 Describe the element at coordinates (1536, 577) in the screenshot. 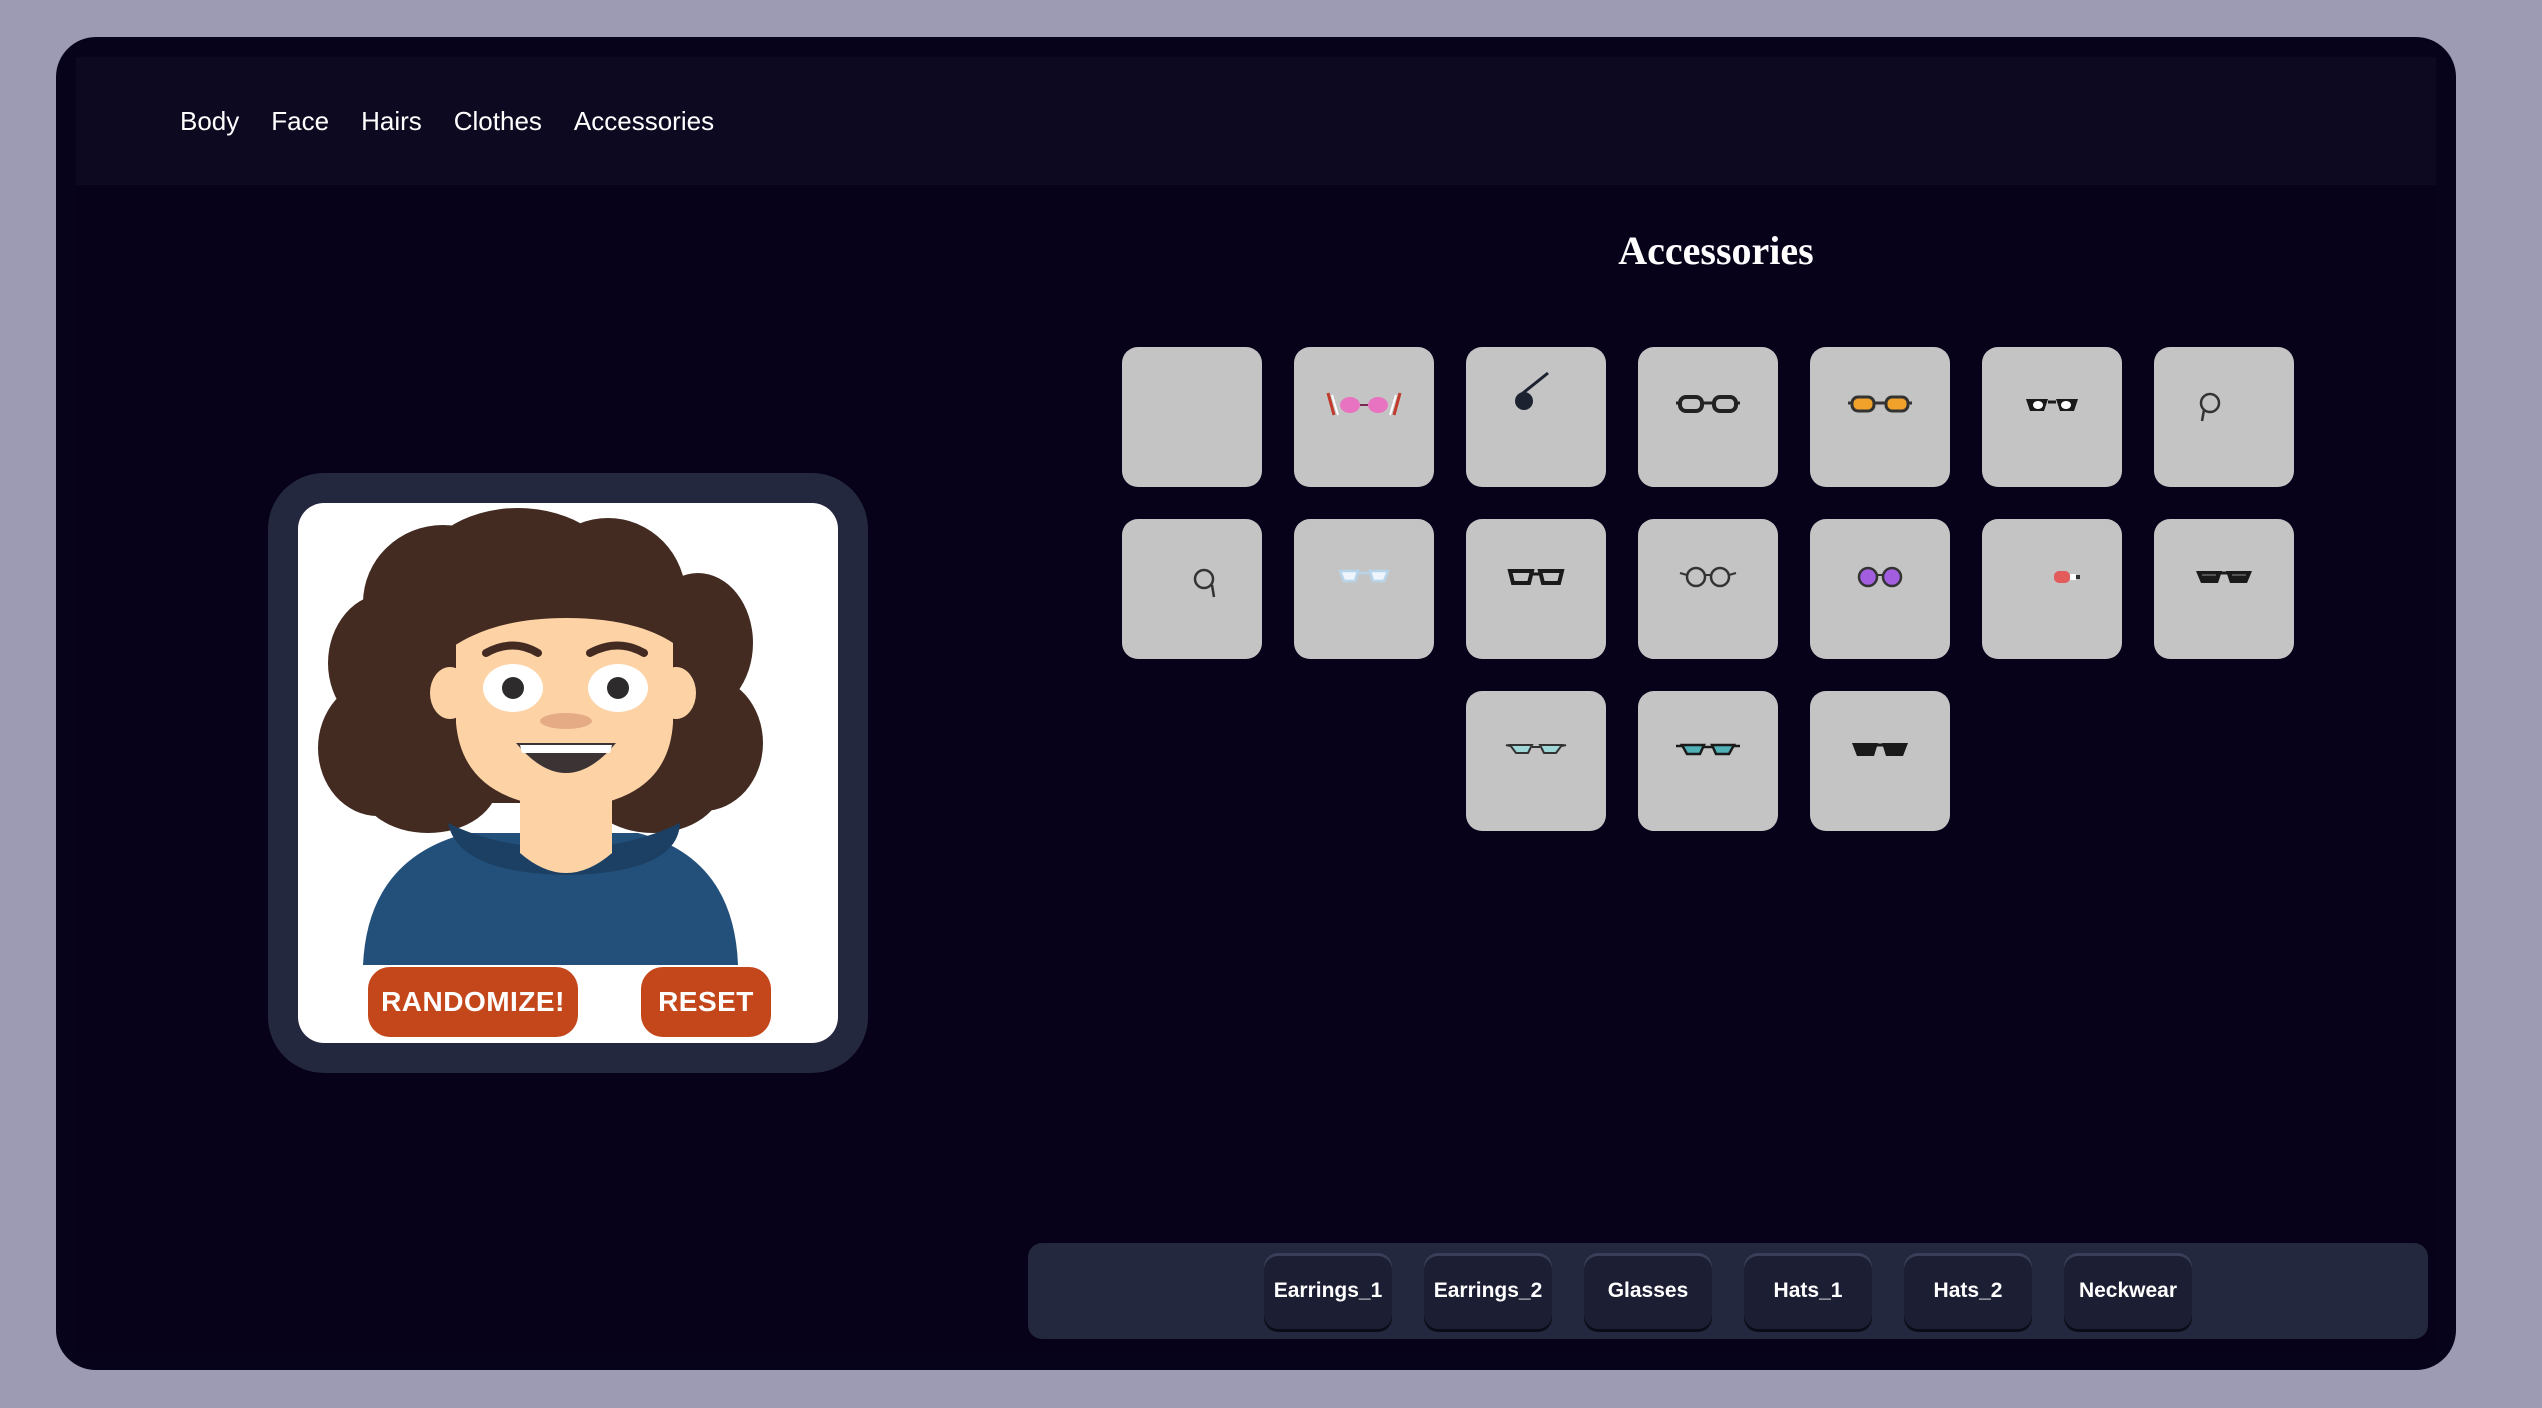

I see `black-round-glasses-icon` at that location.